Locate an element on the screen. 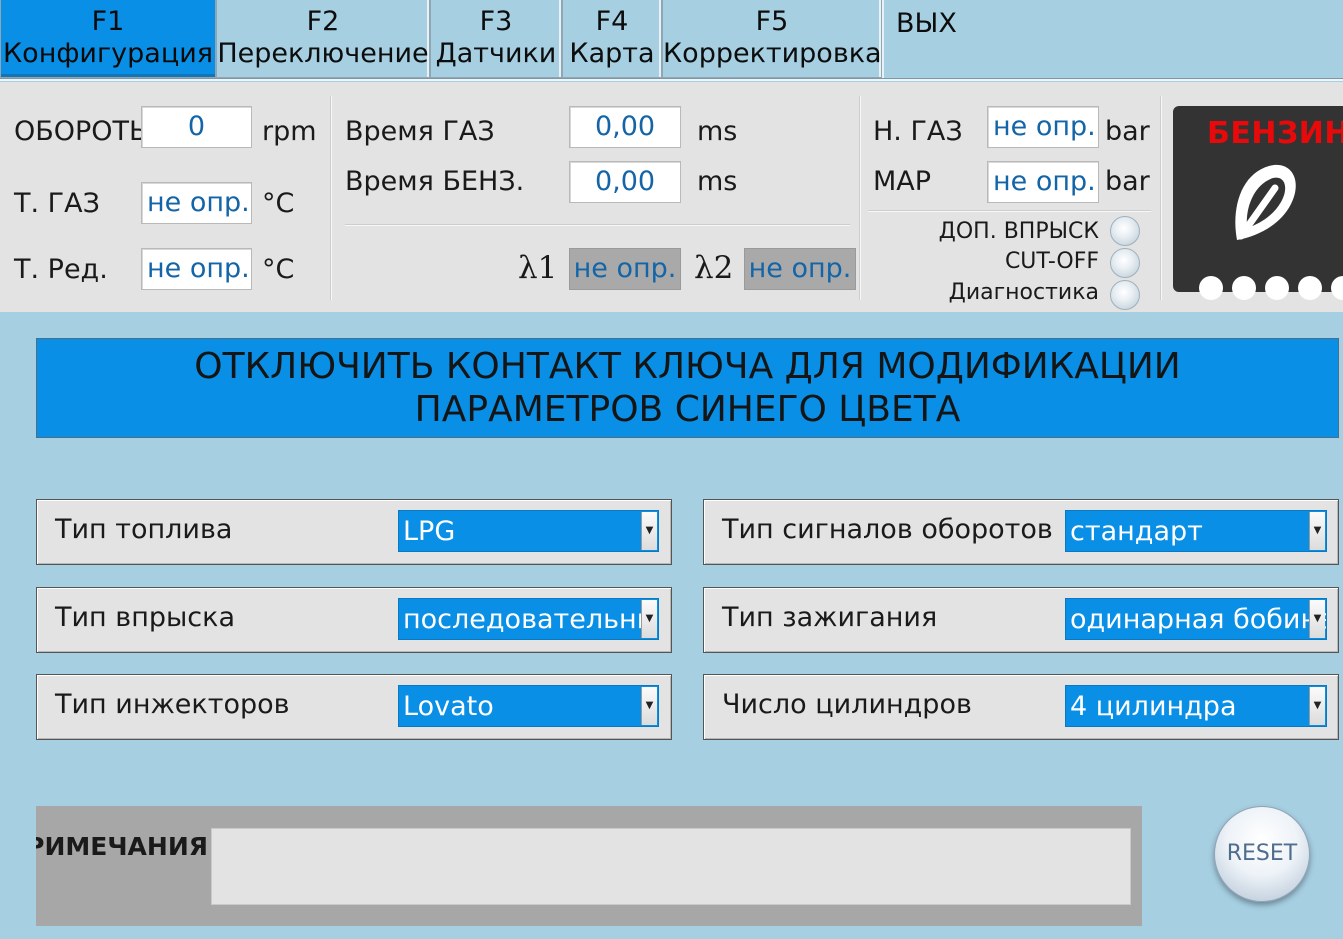 Image resolution: width=1343 pixels, height=939 pixels. tab-switching: F2 Переключение is located at coordinates (323, 39).